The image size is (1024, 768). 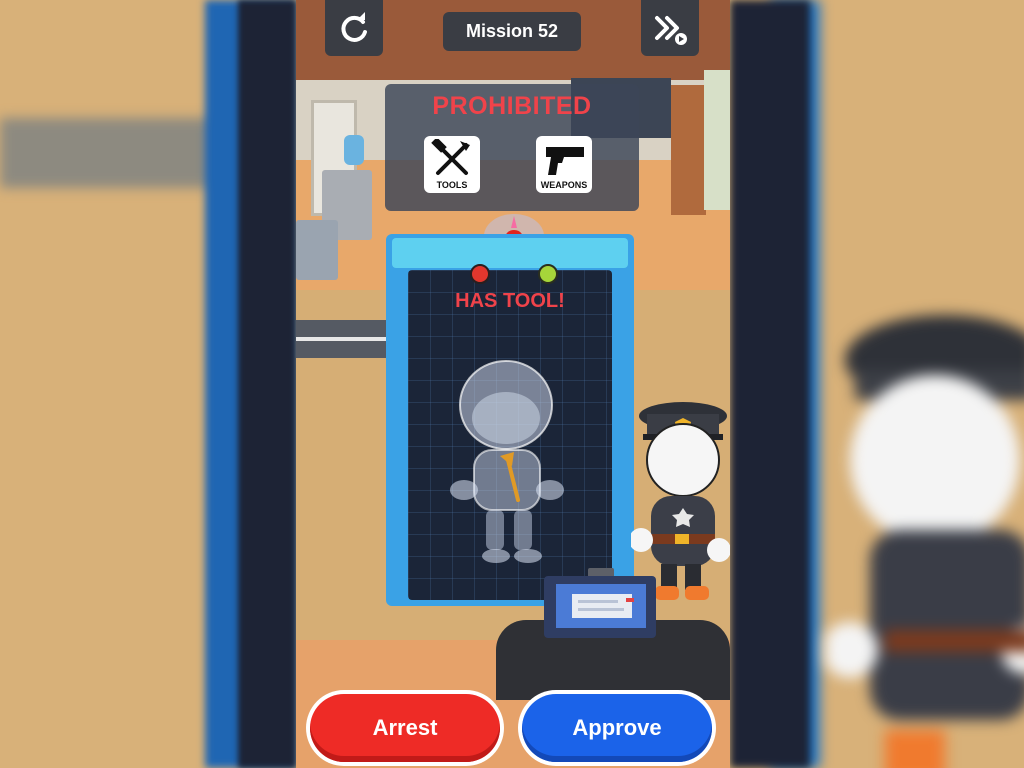 I want to click on prohibited-panel: PROHIBITED TOOLS WEAPONS, so click(x=512, y=147).